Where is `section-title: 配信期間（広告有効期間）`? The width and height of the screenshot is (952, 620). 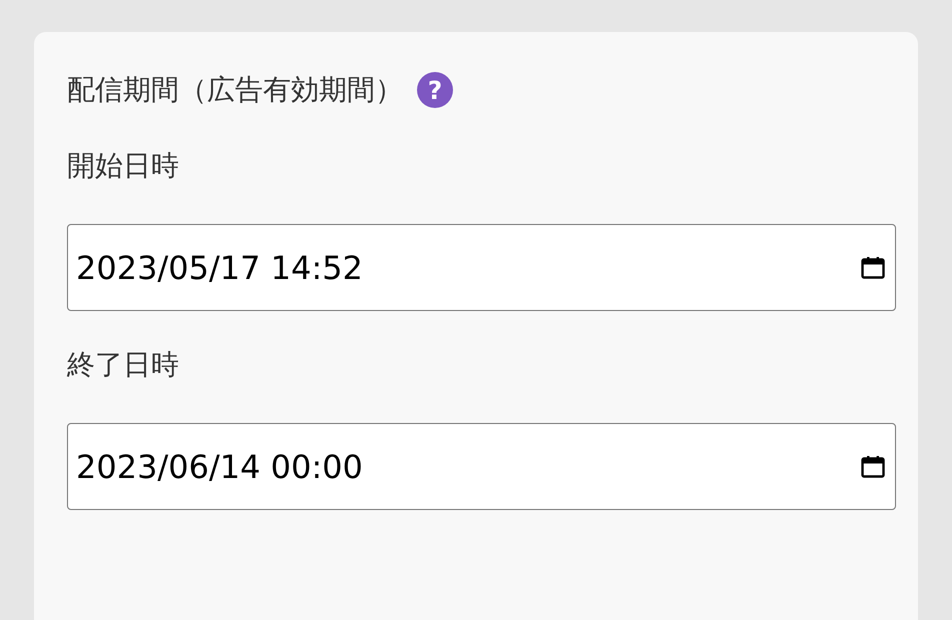 section-title: 配信期間（広告有効期間） is located at coordinates (235, 90).